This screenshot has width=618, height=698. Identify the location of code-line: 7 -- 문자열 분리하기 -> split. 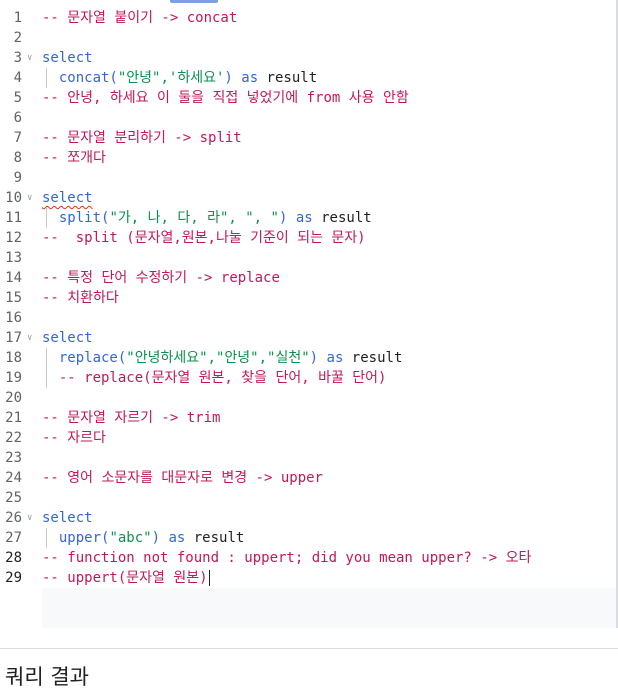
(309, 138).